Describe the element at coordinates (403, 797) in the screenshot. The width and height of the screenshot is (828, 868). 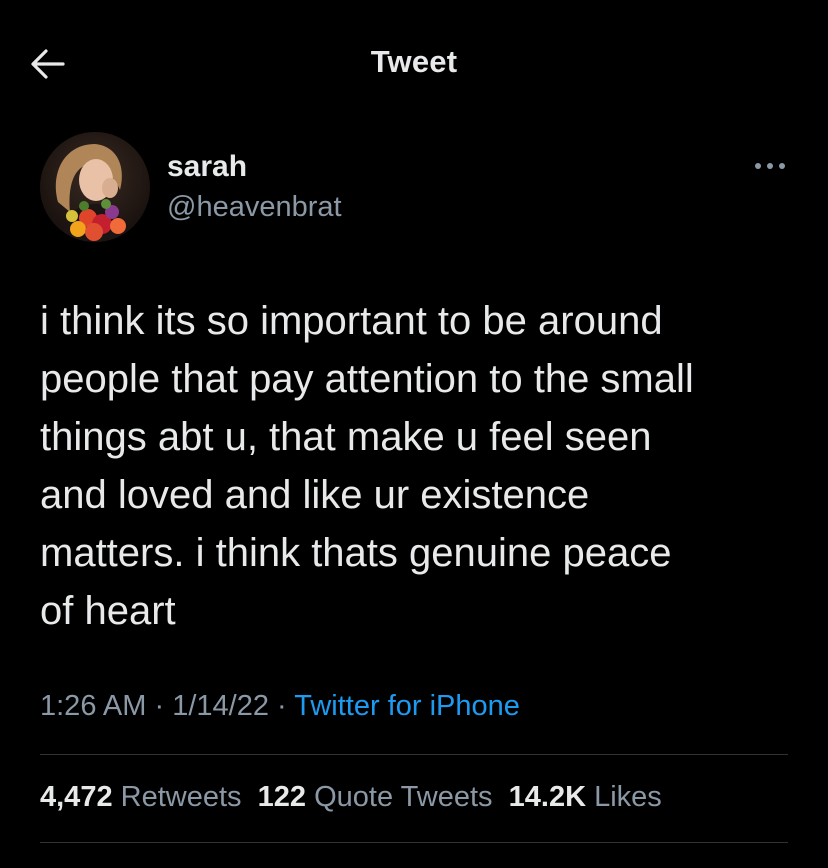
I see `quote-tweets-label: Quote Tweets` at that location.